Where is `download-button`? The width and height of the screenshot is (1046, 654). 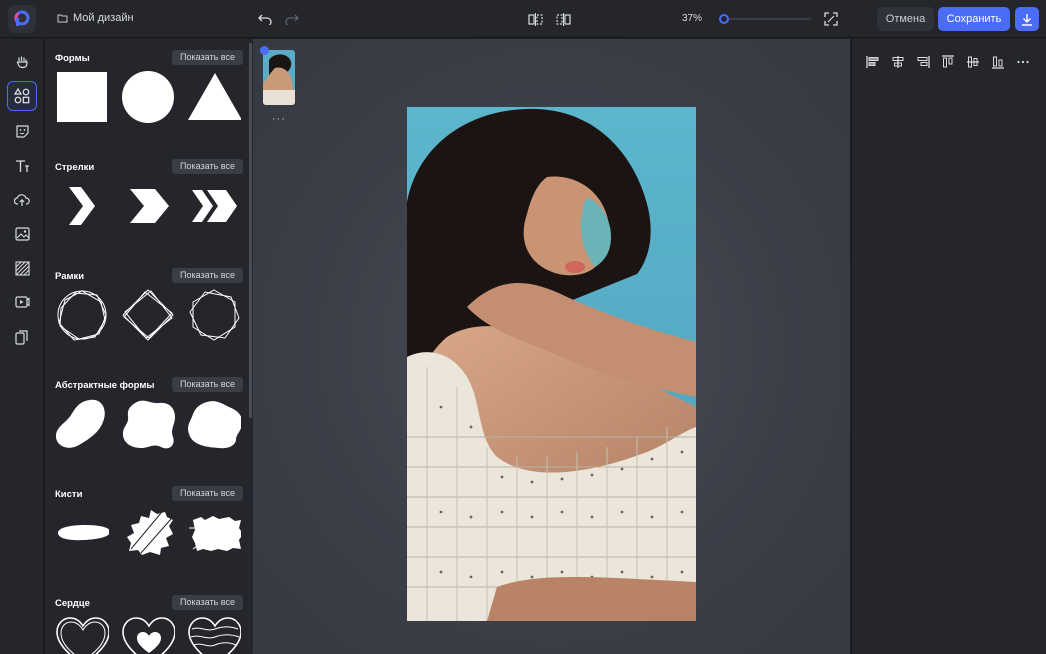
download-button is located at coordinates (1027, 19).